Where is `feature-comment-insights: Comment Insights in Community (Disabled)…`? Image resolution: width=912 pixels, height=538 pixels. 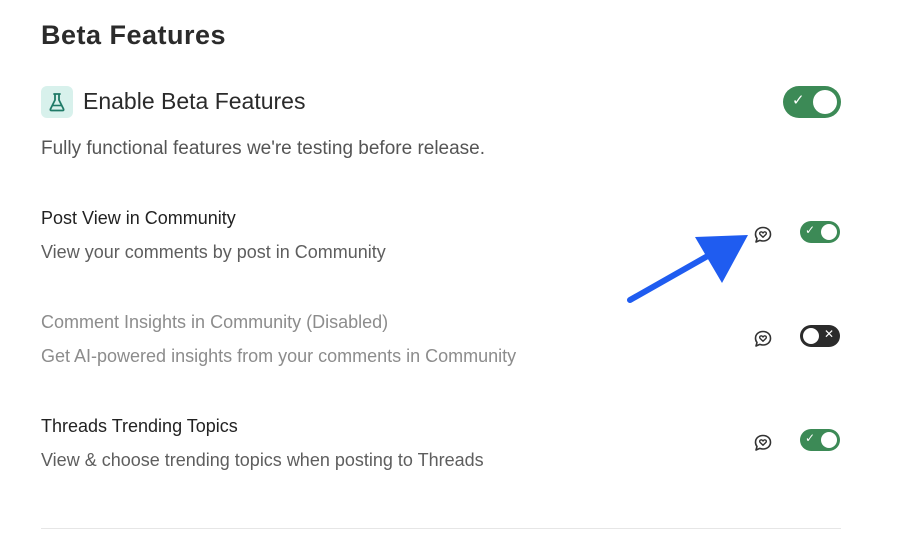 feature-comment-insights: Comment Insights in Community (Disabled)… is located at coordinates (441, 347).